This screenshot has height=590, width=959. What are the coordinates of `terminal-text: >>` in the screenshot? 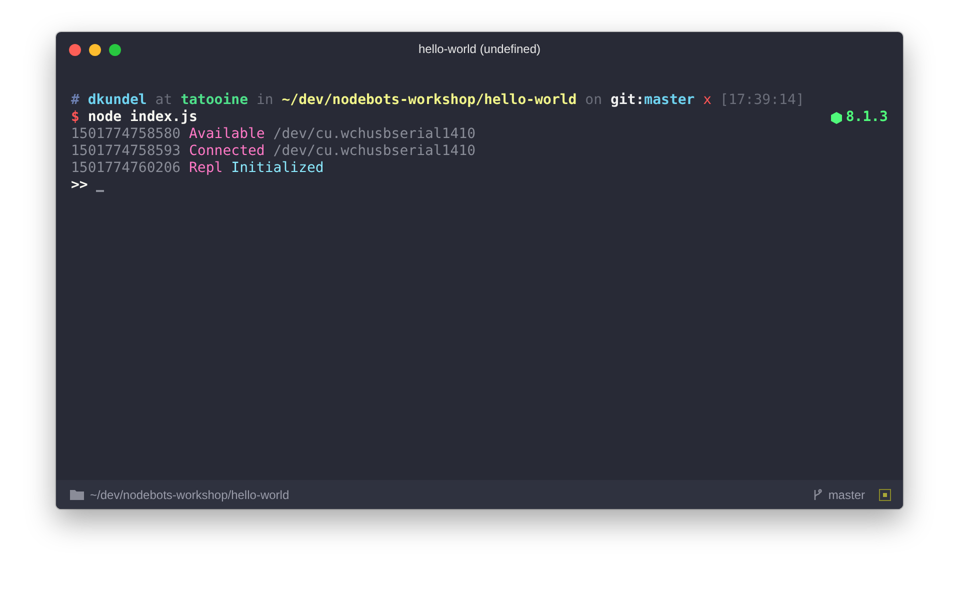 It's located at (79, 185).